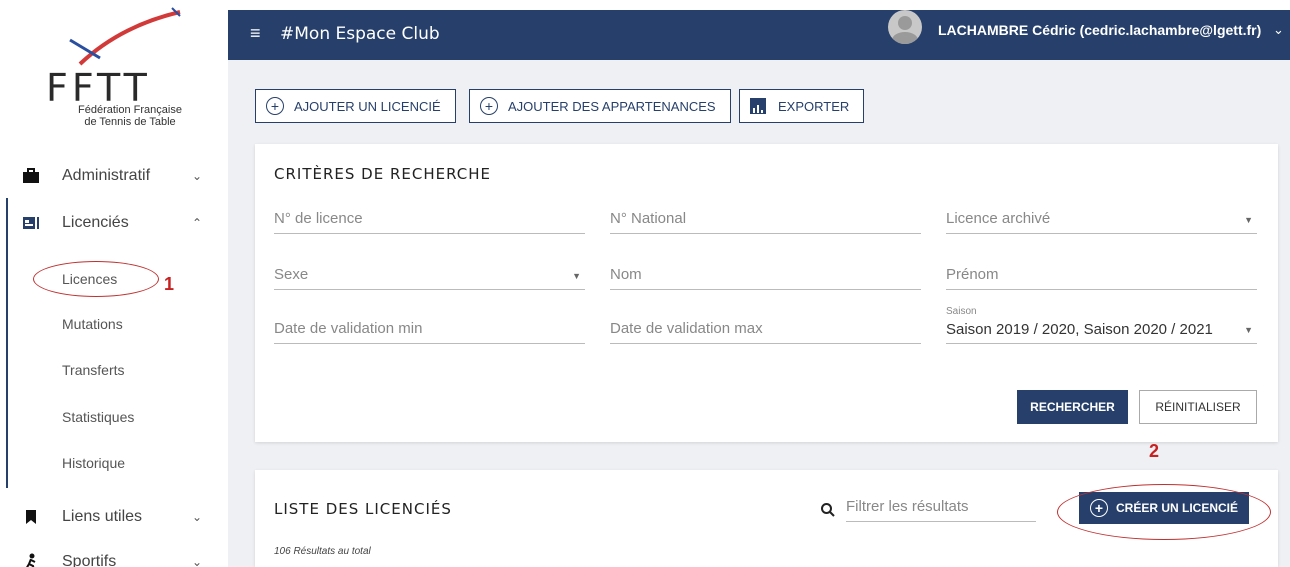  Describe the element at coordinates (1198, 407) in the screenshot. I see `reset-button: RÉINITIALISER` at that location.